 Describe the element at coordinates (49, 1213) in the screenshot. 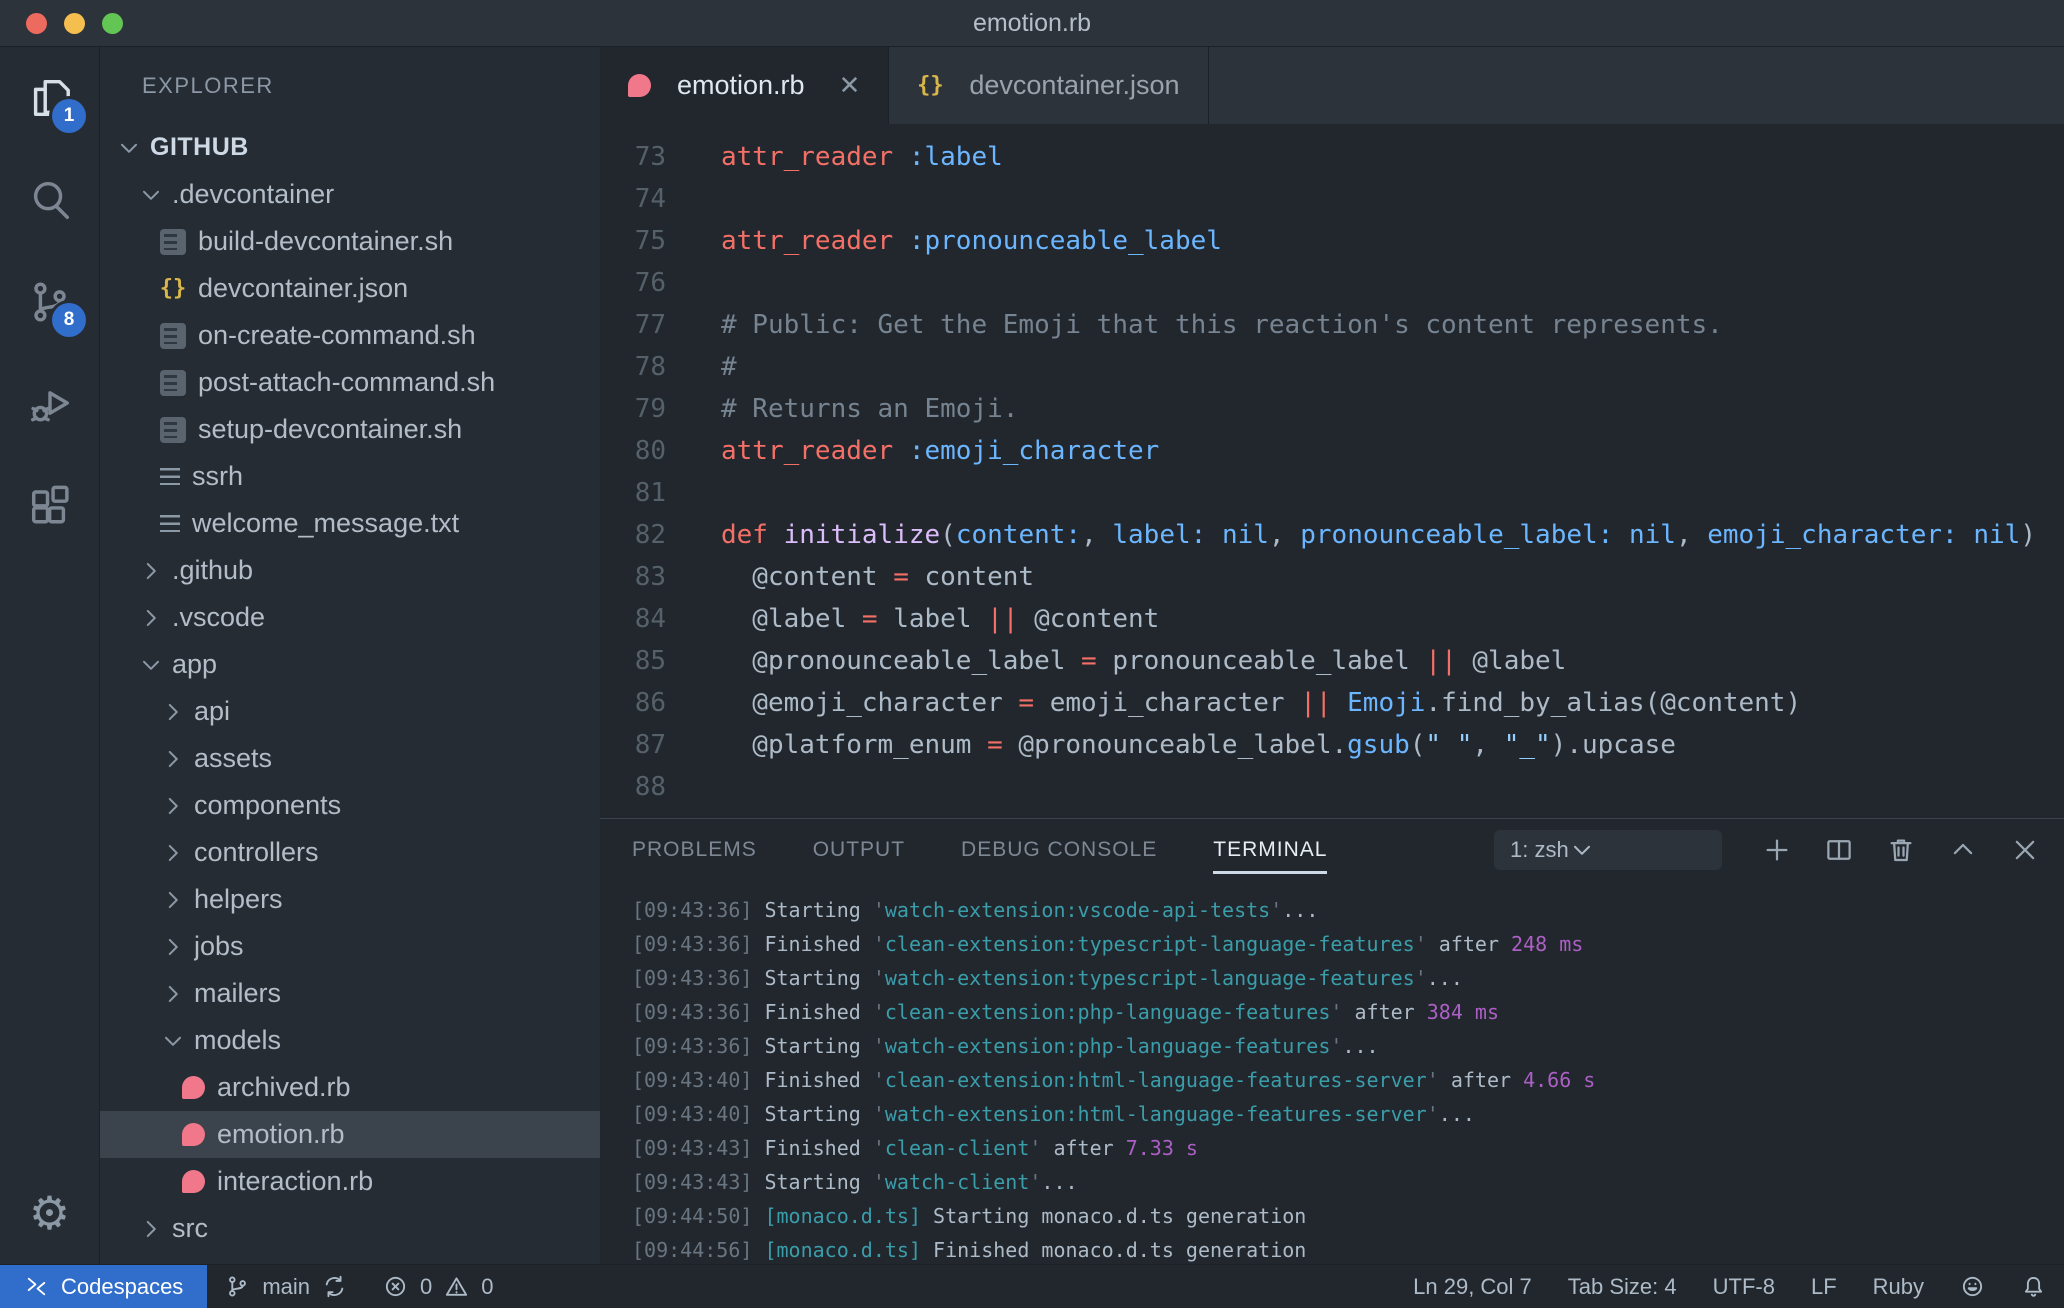

I see `activity-item-settings: ⚙` at that location.